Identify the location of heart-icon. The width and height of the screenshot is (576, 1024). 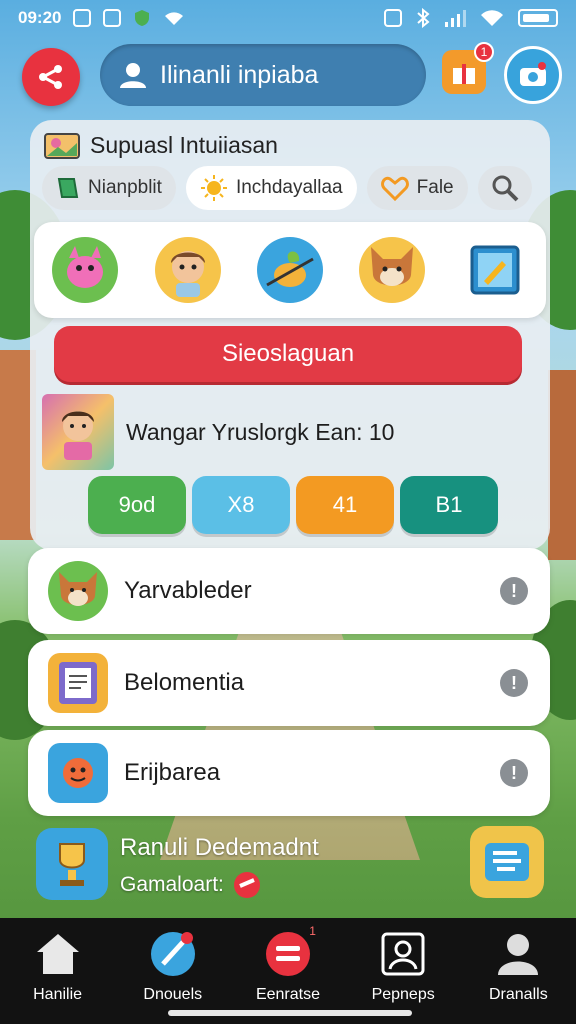
(394, 188).